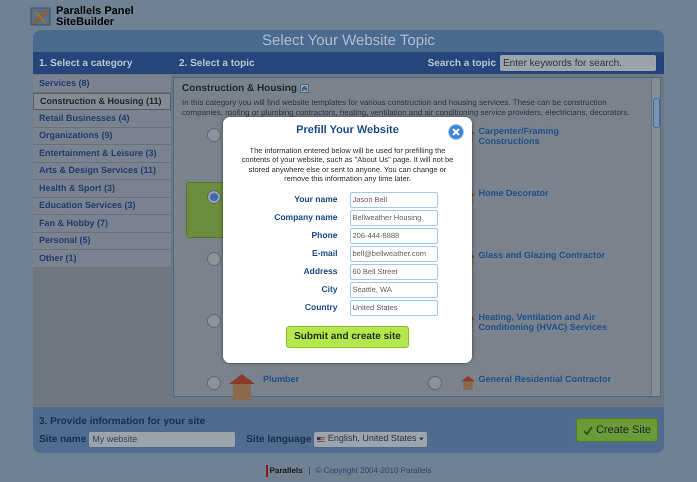 The image size is (697, 482). What do you see at coordinates (102, 119) in the screenshot?
I see `category-item: Retail Businesses (4)` at bounding box center [102, 119].